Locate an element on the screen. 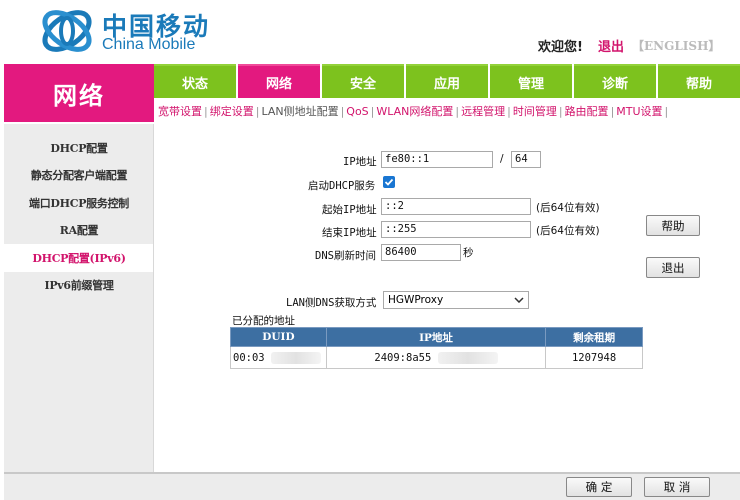 The width and height of the screenshot is (740, 500). english-language-link: 【ENGLISH】 is located at coordinates (676, 45).